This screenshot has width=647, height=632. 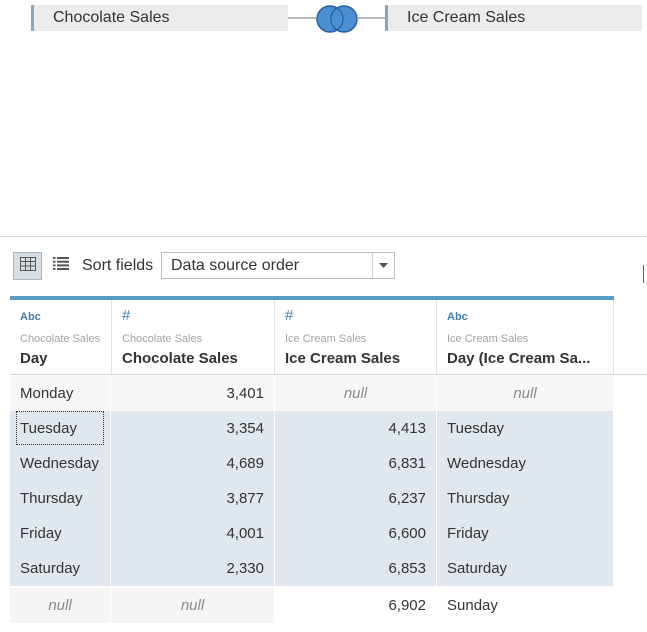 I want to click on column-header-chocolate-sales: # Chocolate Sales Chocolate Sales, so click(x=193, y=337).